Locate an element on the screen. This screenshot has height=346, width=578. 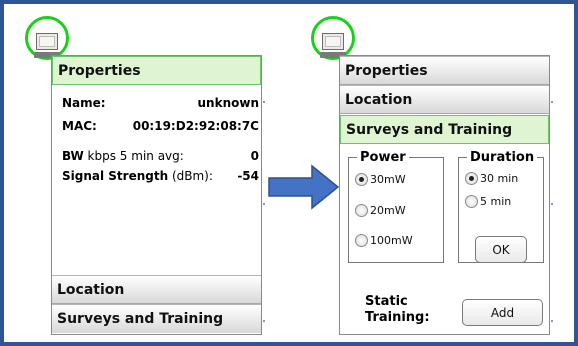
mac-label: MAC: is located at coordinates (79, 126).